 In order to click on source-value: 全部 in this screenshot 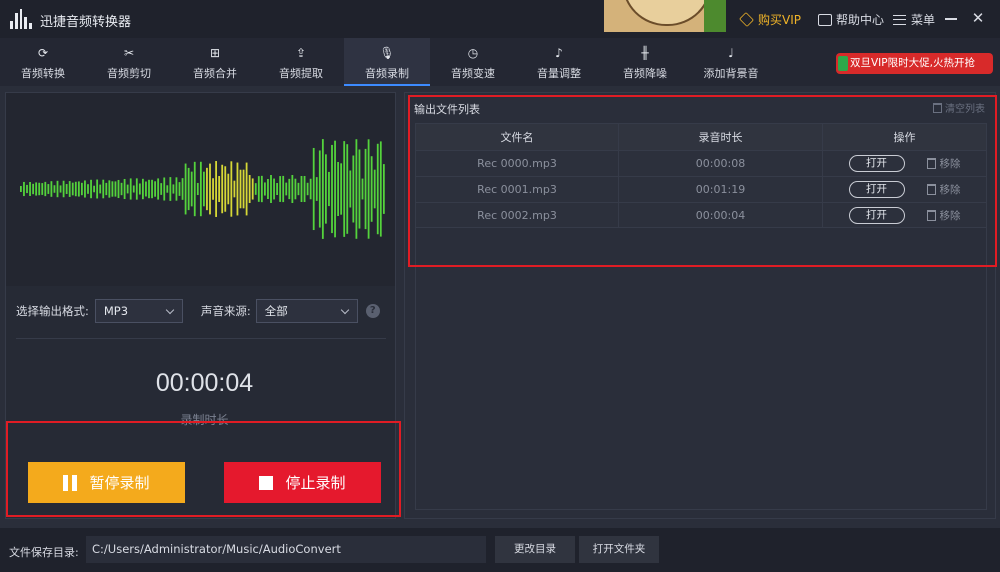, I will do `click(276, 311)`.